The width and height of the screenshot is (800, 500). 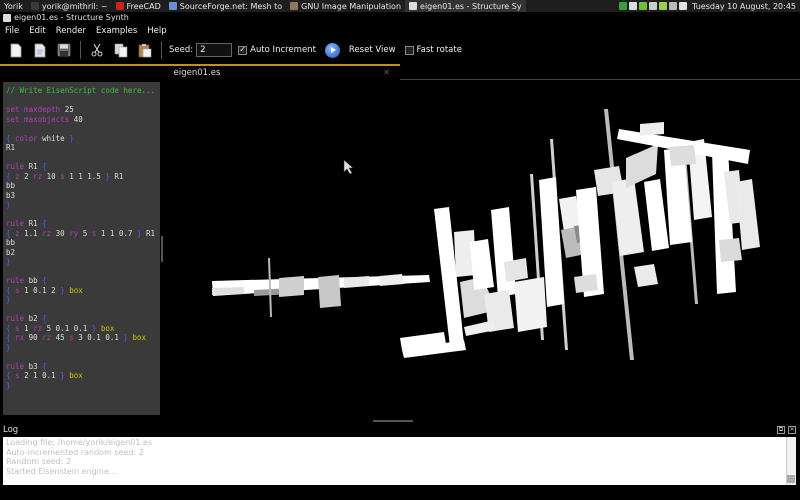 I want to click on copy-button, so click(x=121, y=50).